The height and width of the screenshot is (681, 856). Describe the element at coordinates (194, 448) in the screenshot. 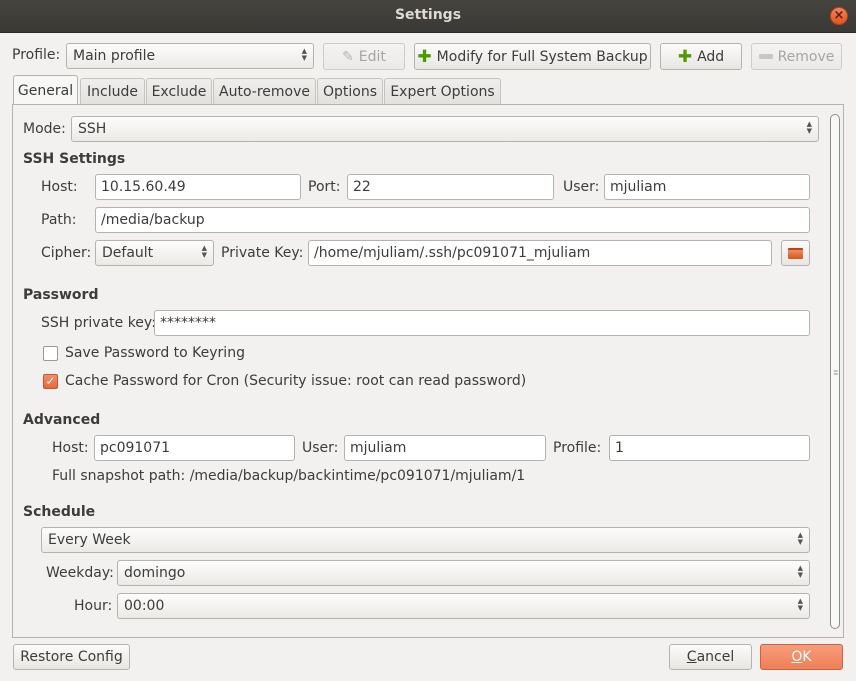

I see `advanced-host-input: pc091071` at that location.